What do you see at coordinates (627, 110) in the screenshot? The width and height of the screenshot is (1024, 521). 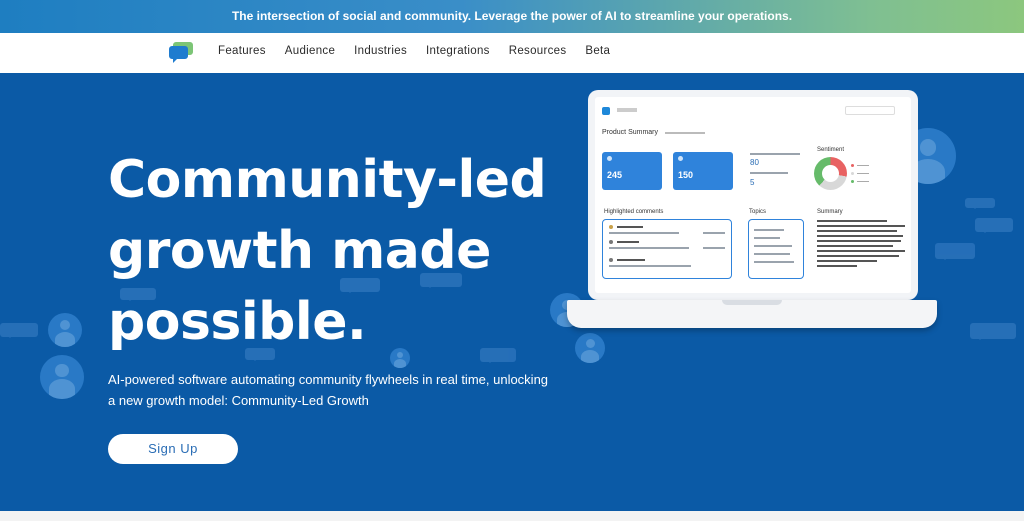 I see `dashboard-brand-placeholder` at bounding box center [627, 110].